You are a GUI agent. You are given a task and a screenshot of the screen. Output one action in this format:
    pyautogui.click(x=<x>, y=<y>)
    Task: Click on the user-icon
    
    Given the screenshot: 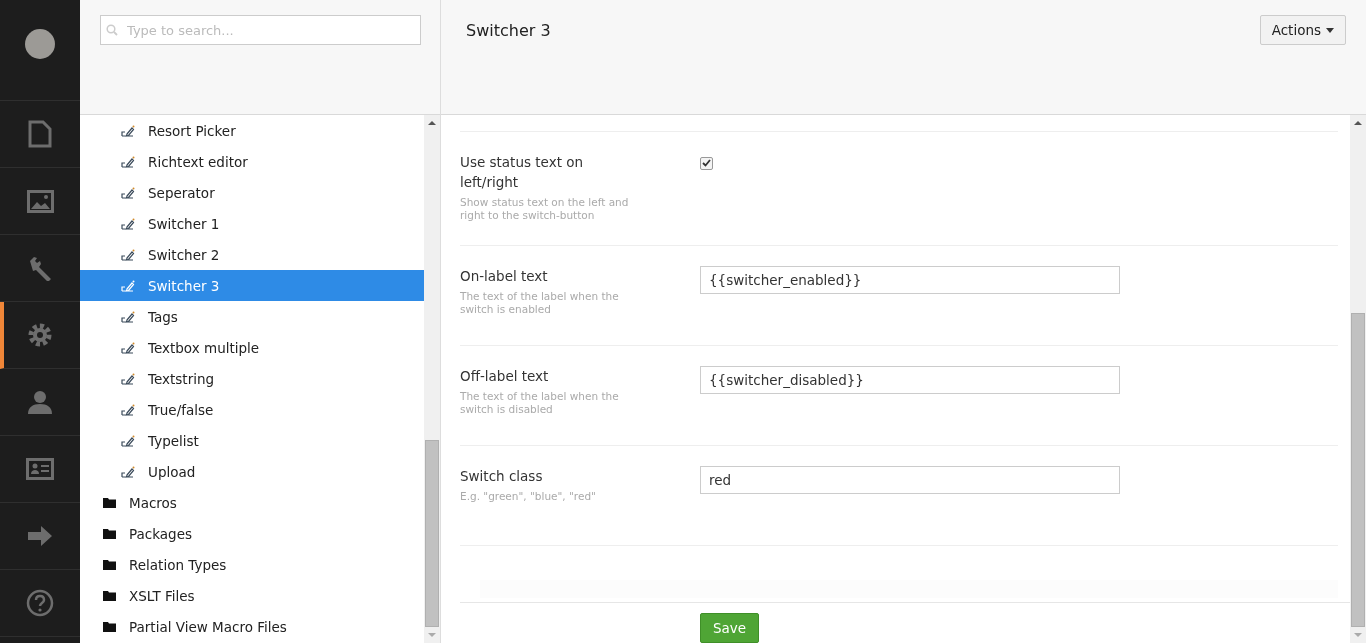 What is the action you would take?
    pyautogui.click(x=40, y=402)
    